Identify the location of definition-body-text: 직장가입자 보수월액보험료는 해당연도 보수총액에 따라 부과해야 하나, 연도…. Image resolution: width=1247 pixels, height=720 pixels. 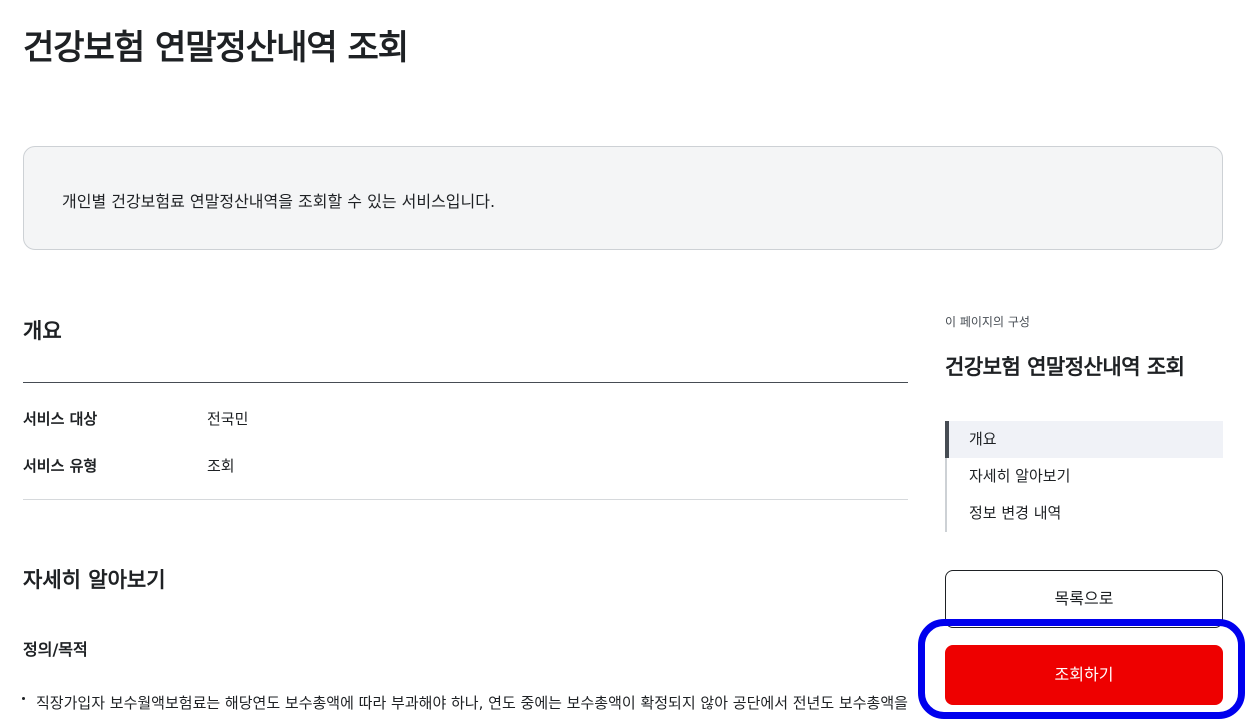
(472, 703).